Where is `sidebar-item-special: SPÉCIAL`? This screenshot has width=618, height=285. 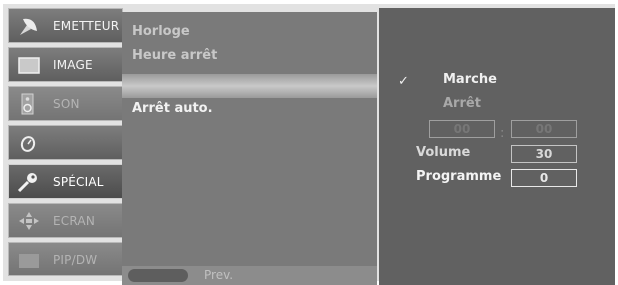 sidebar-item-special: SPÉCIAL is located at coordinates (65, 181).